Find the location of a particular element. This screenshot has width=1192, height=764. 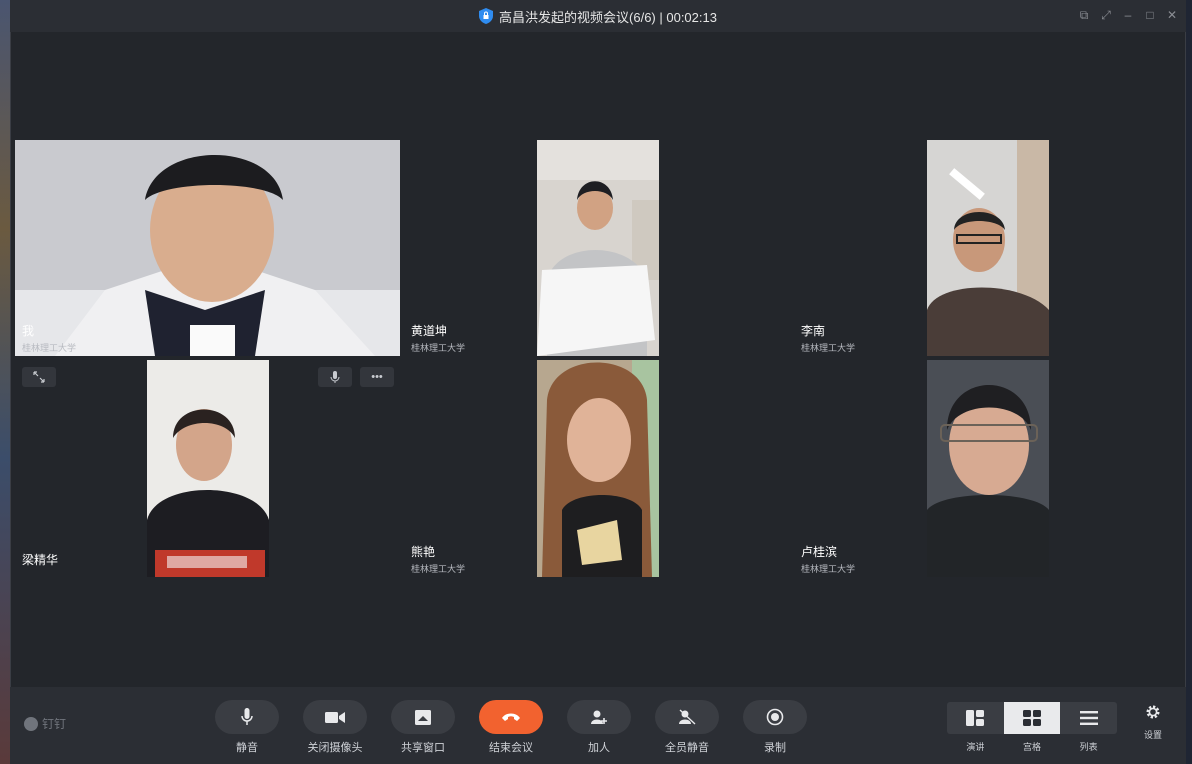

speaker-layout-label: 演讲 is located at coordinates (975, 747).